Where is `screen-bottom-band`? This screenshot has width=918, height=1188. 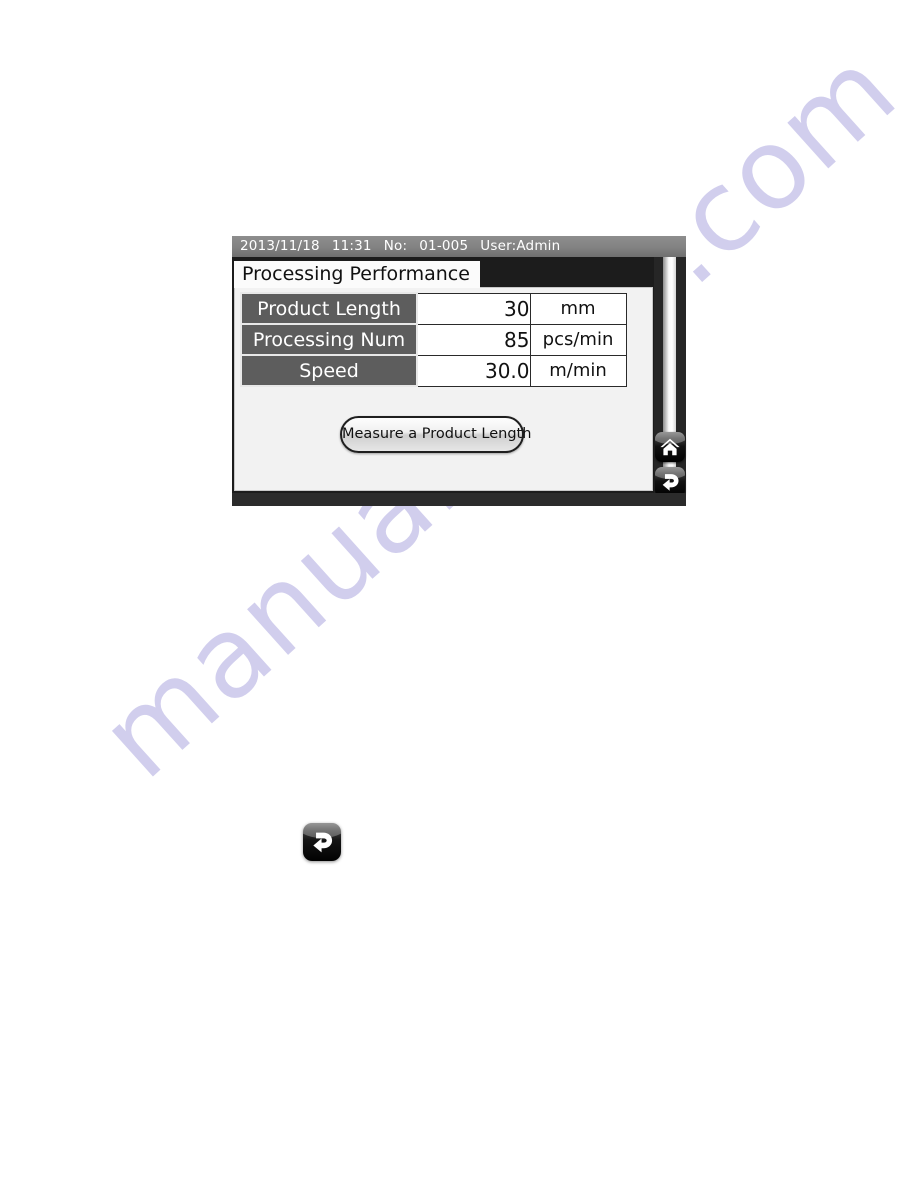
screen-bottom-band is located at coordinates (459, 499).